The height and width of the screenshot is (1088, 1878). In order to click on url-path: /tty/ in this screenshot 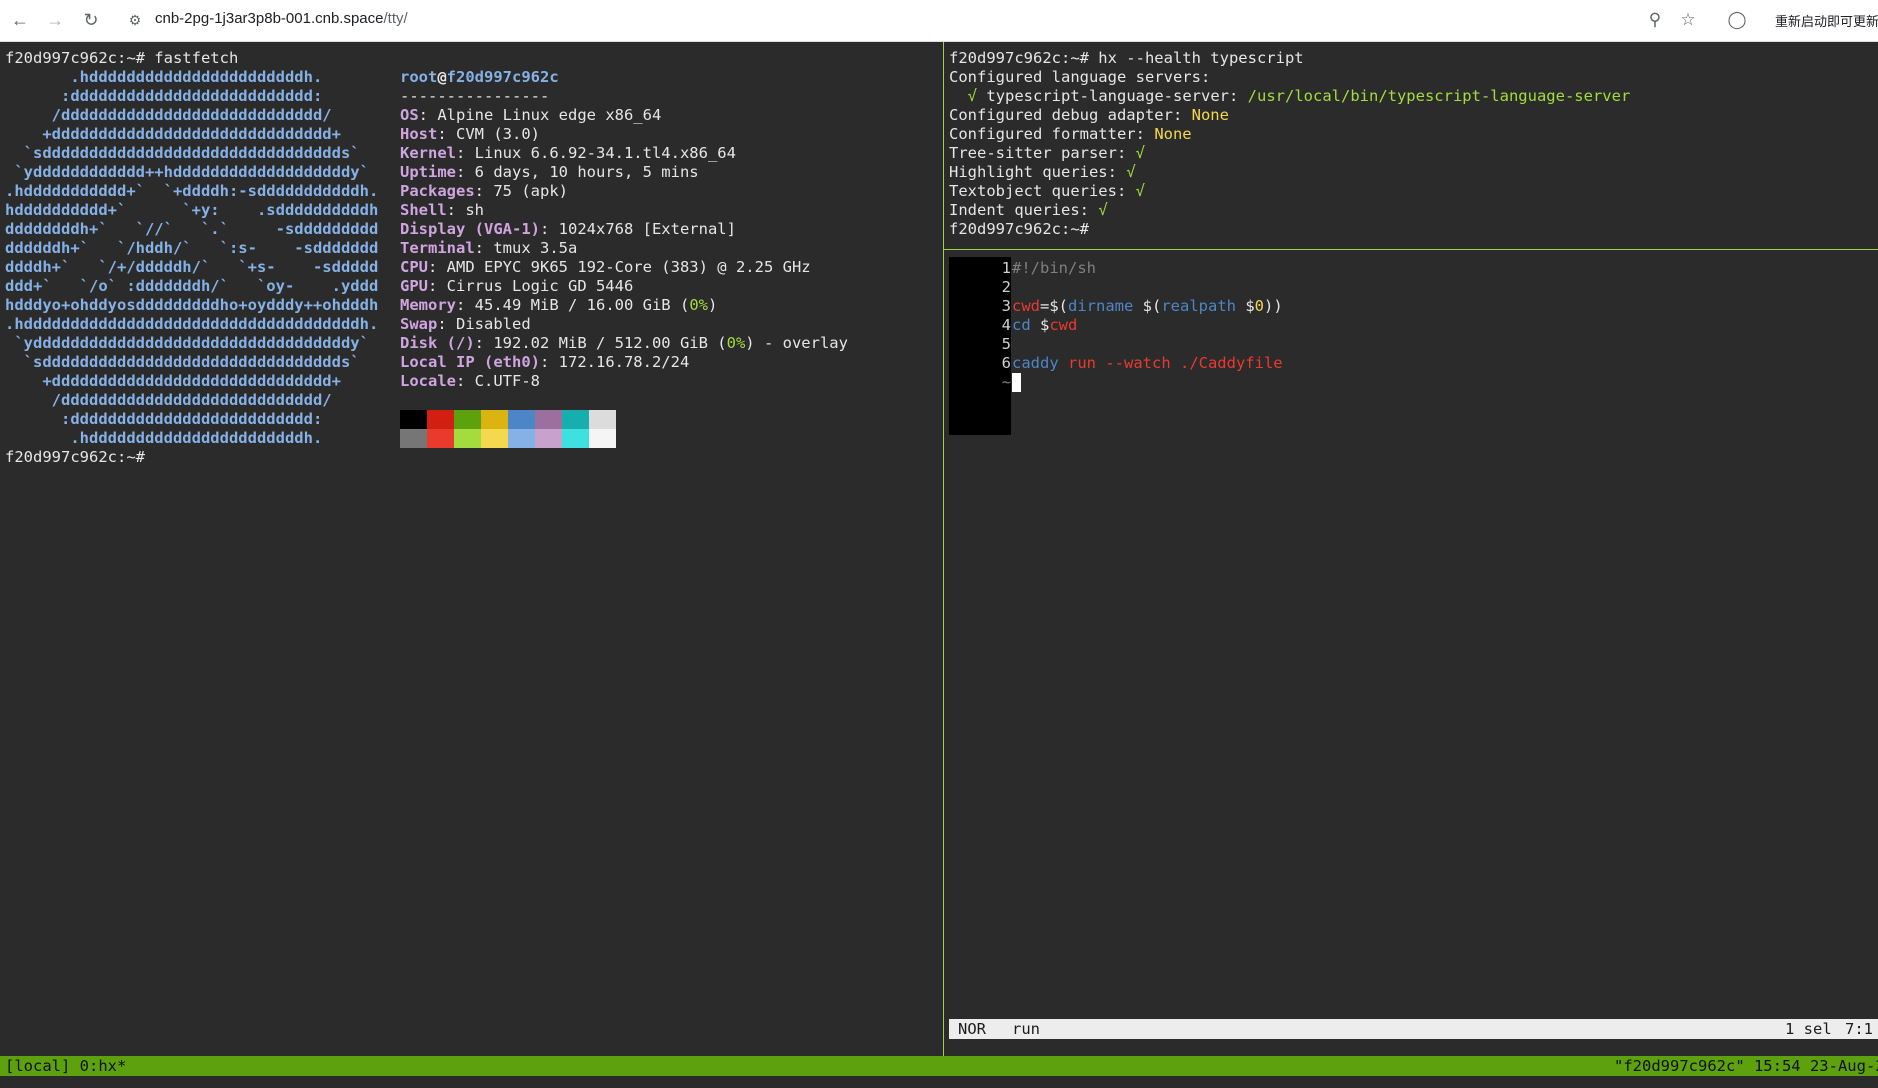, I will do `click(395, 18)`.